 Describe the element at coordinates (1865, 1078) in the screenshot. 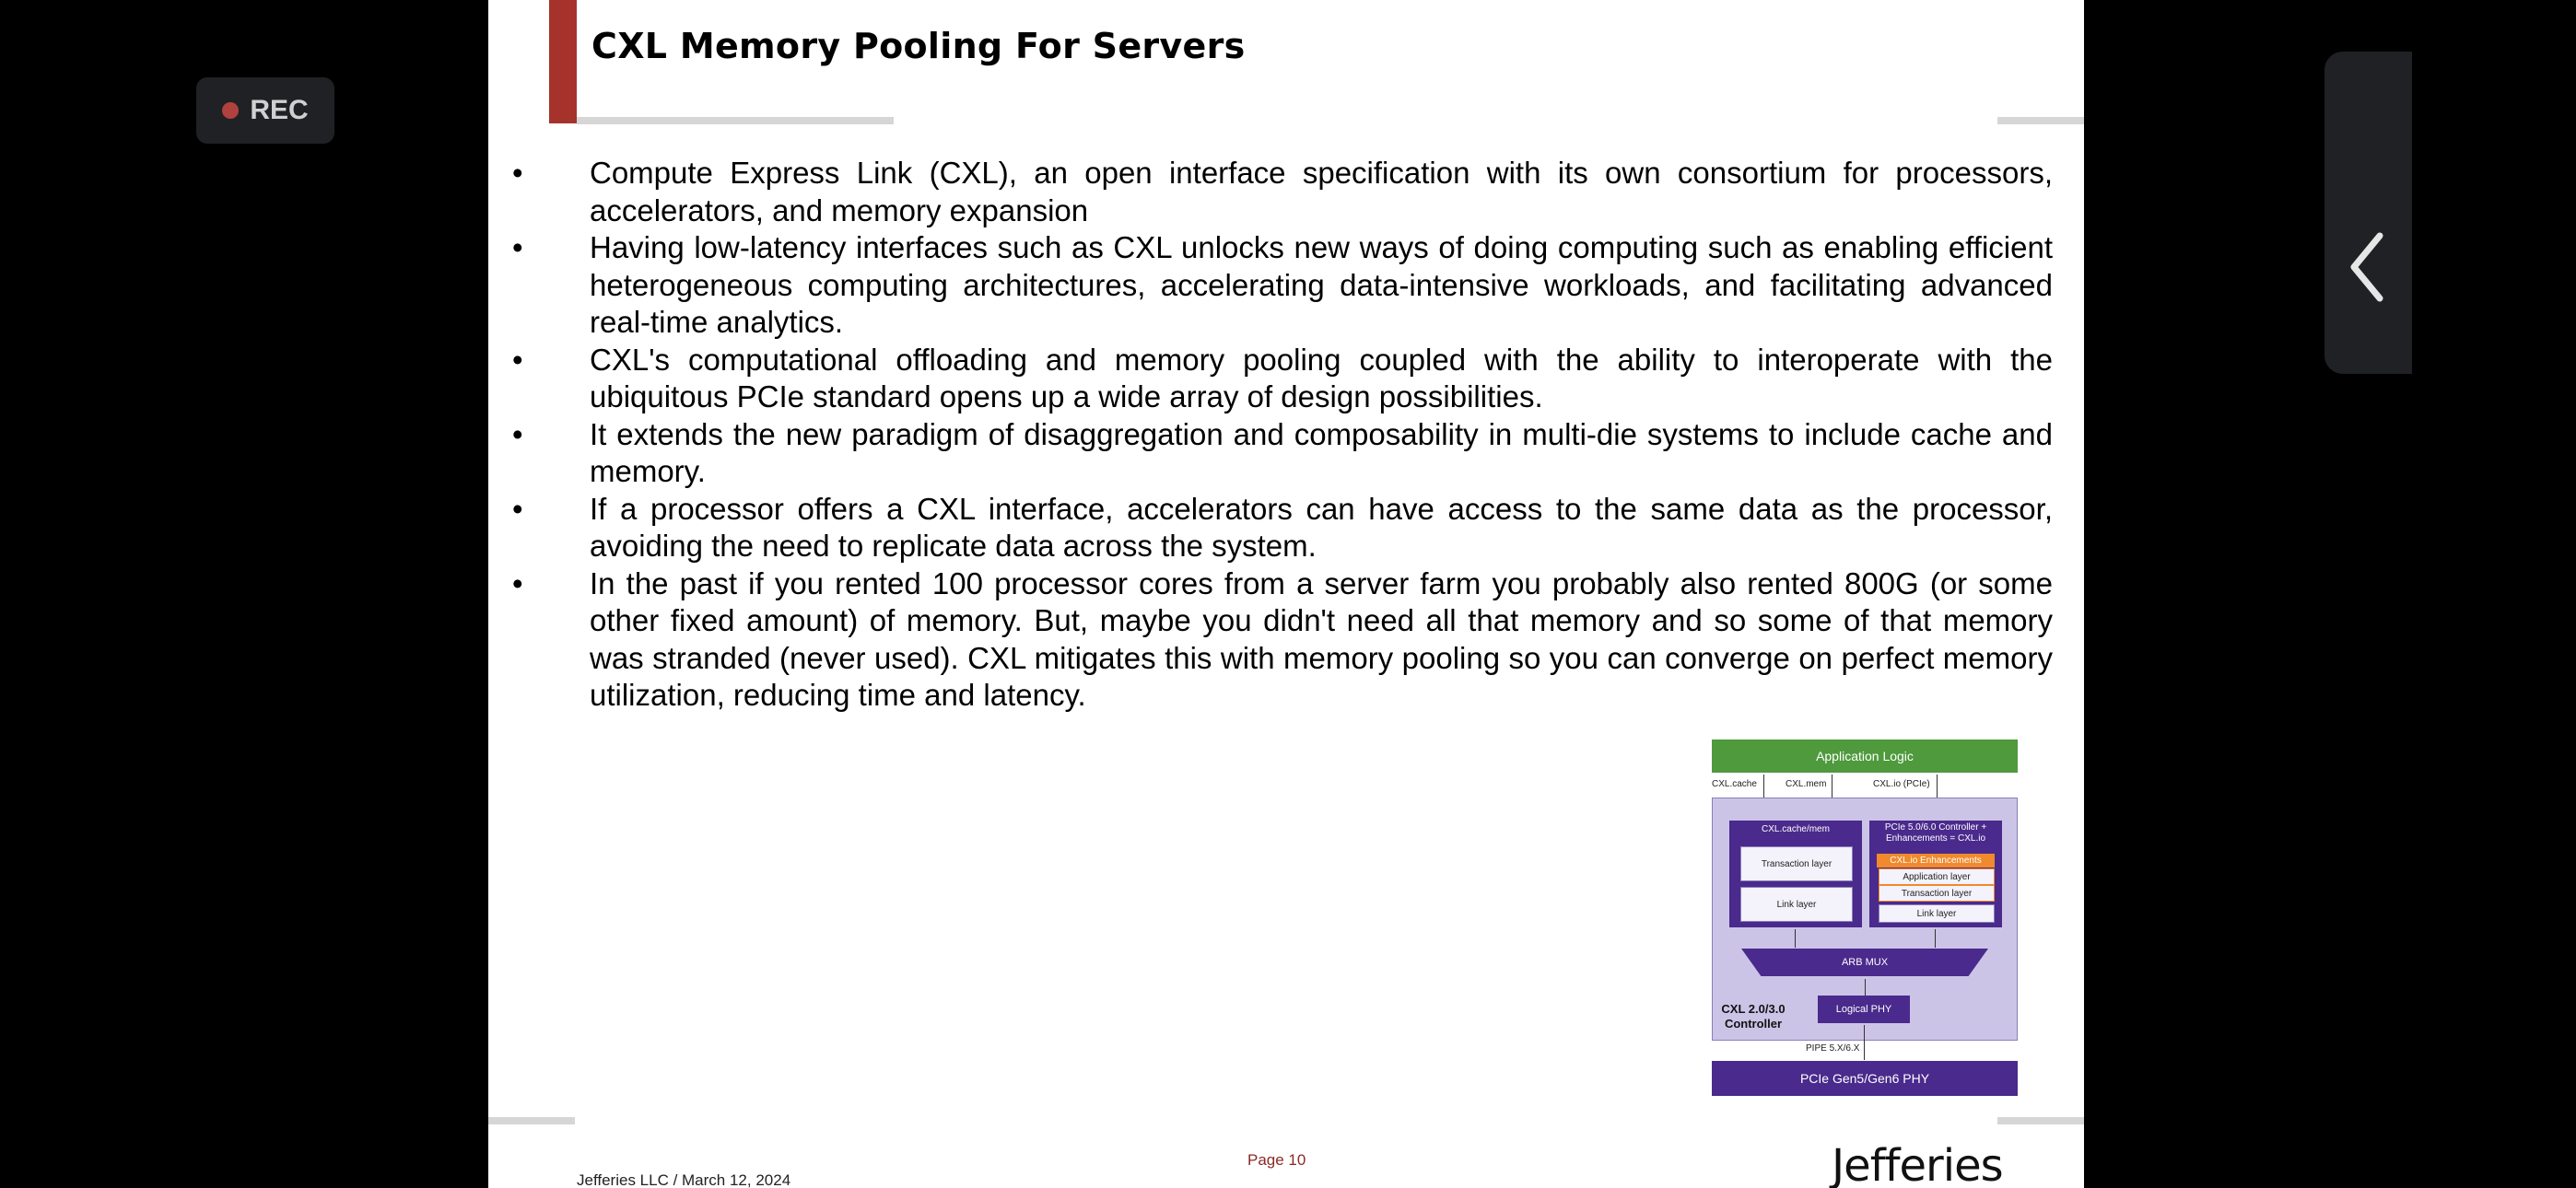

I see `pcie-phy-block: PCIe Gen5/Gen6 PHY` at that location.